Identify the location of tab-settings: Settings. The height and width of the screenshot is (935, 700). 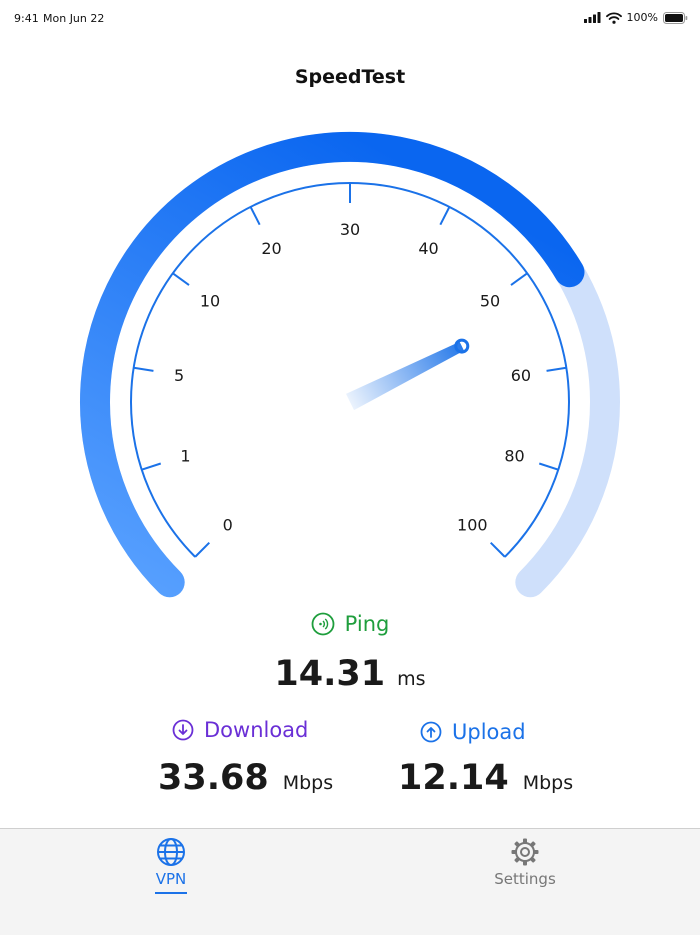
(525, 862).